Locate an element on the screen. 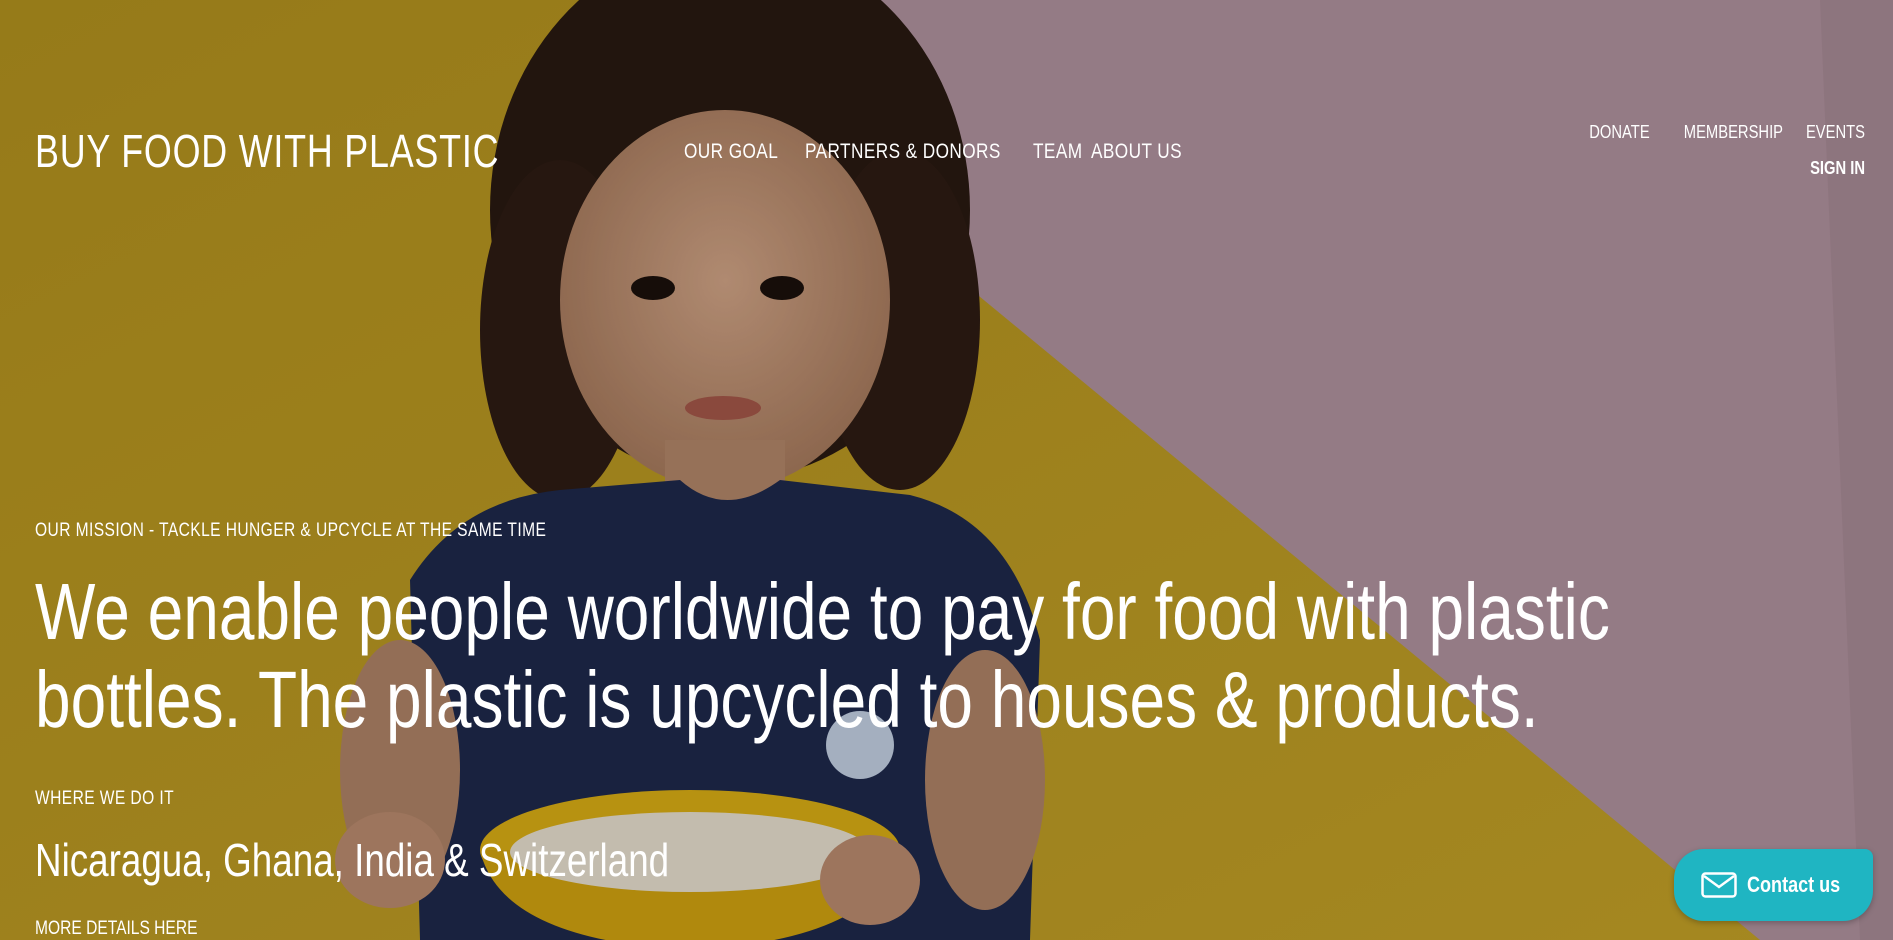 The height and width of the screenshot is (940, 1893). where-label: WHERE WE DO IT is located at coordinates (105, 798).